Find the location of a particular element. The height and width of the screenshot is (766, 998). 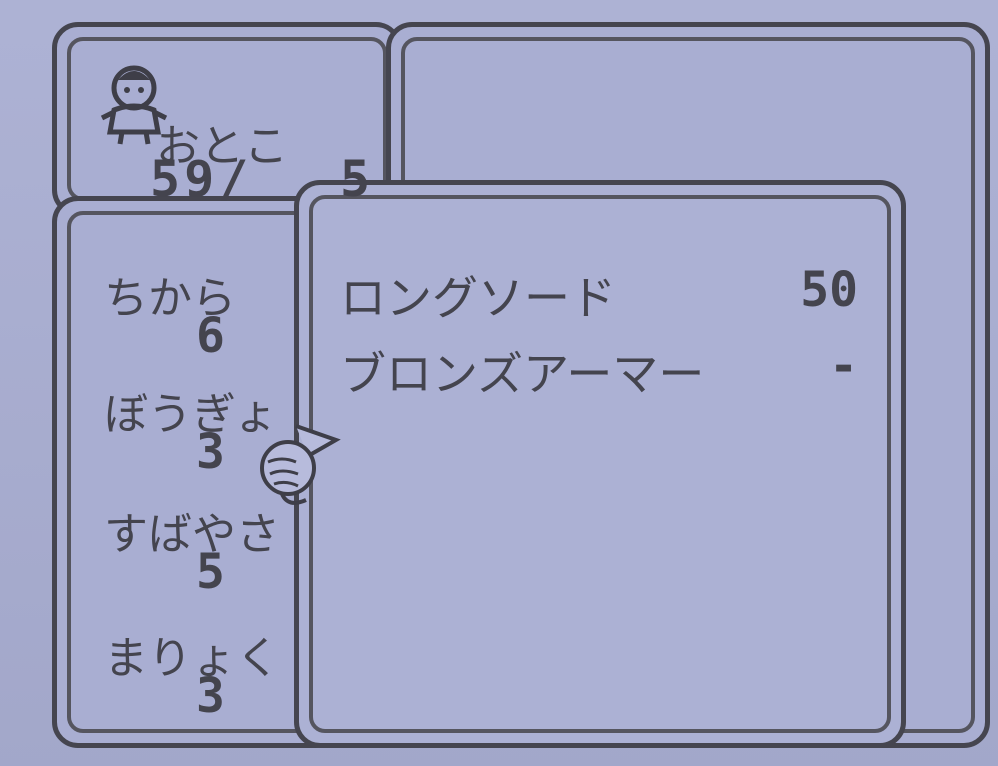

equipment-item-value: 50 is located at coordinates (829, 290).